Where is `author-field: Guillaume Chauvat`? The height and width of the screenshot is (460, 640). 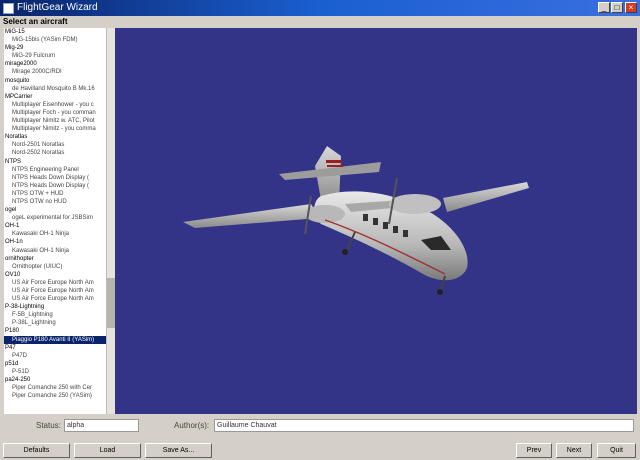
author-field: Guillaume Chauvat is located at coordinates (424, 425).